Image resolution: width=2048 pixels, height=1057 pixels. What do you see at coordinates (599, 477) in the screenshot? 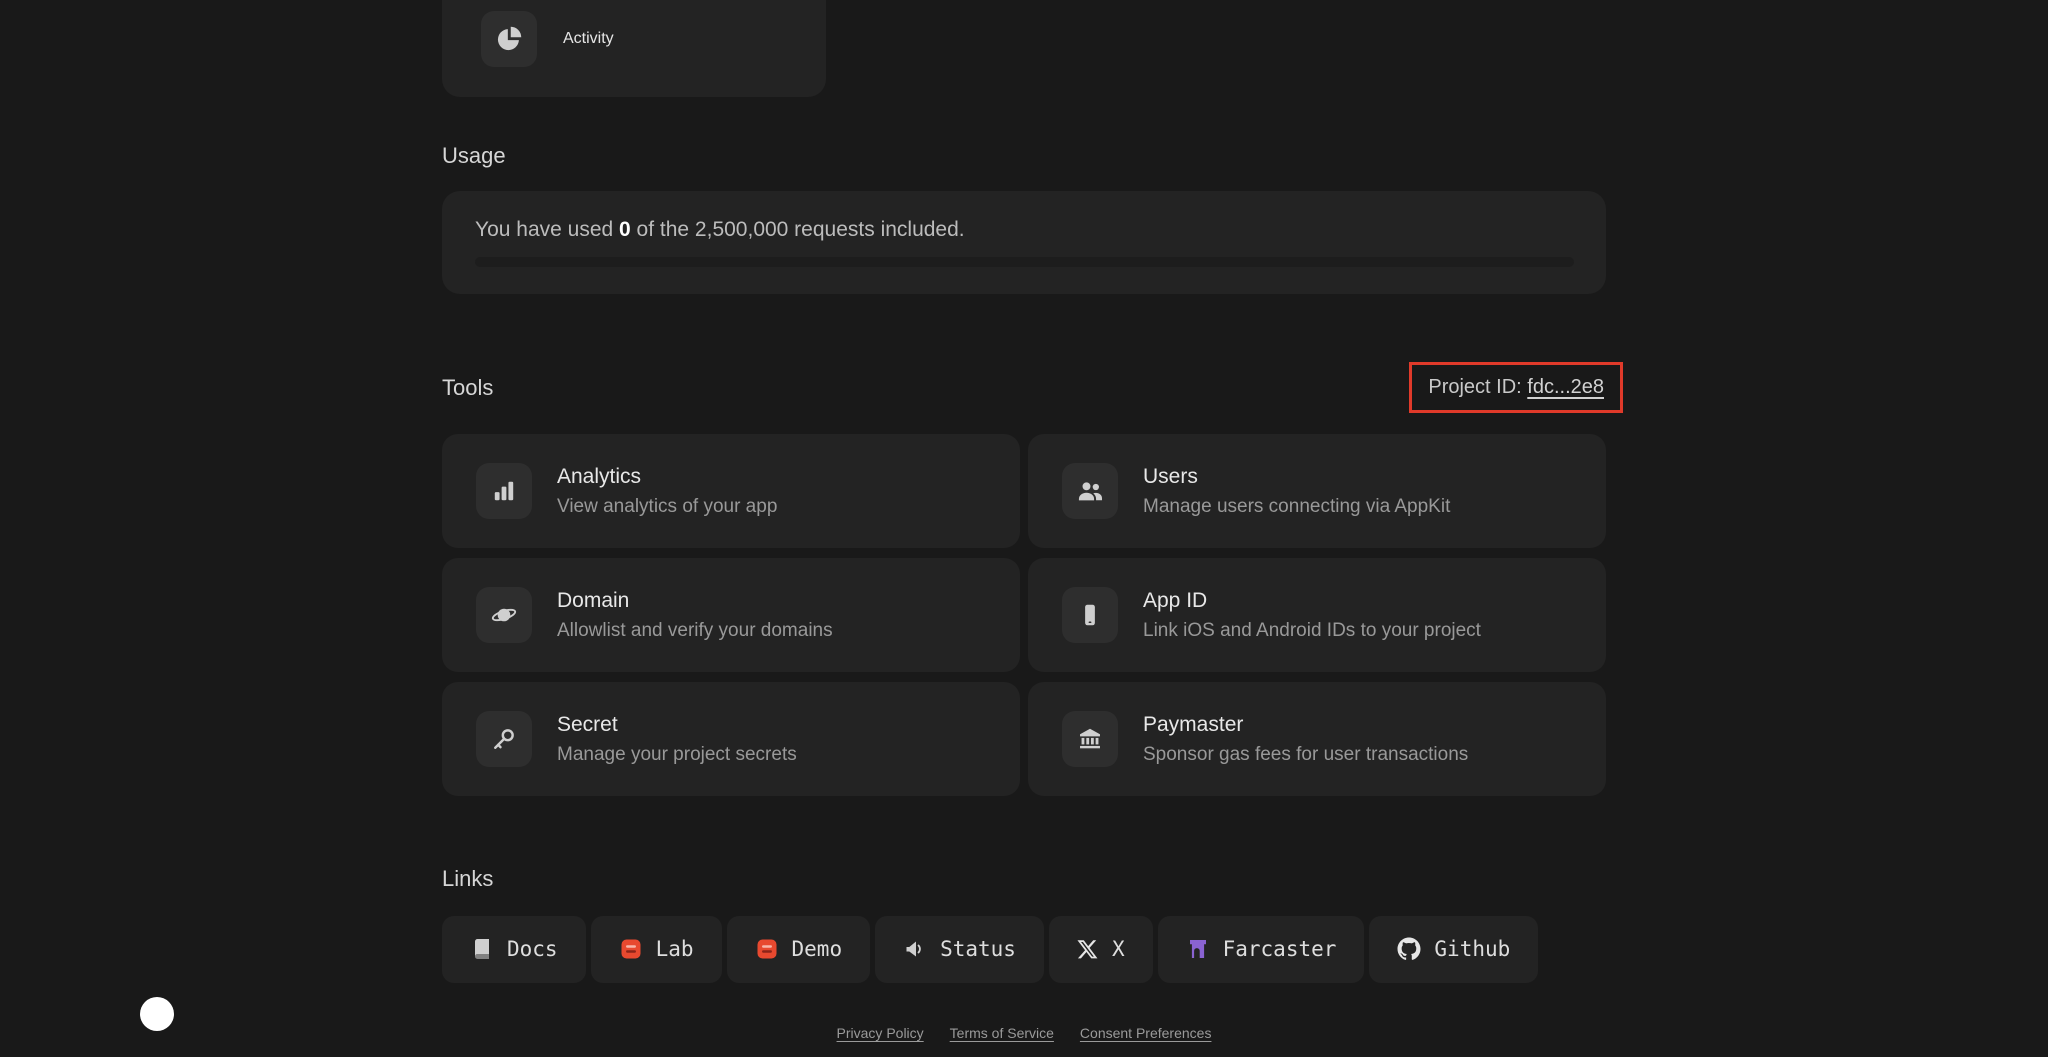
I see `tool-title: Analytics` at bounding box center [599, 477].